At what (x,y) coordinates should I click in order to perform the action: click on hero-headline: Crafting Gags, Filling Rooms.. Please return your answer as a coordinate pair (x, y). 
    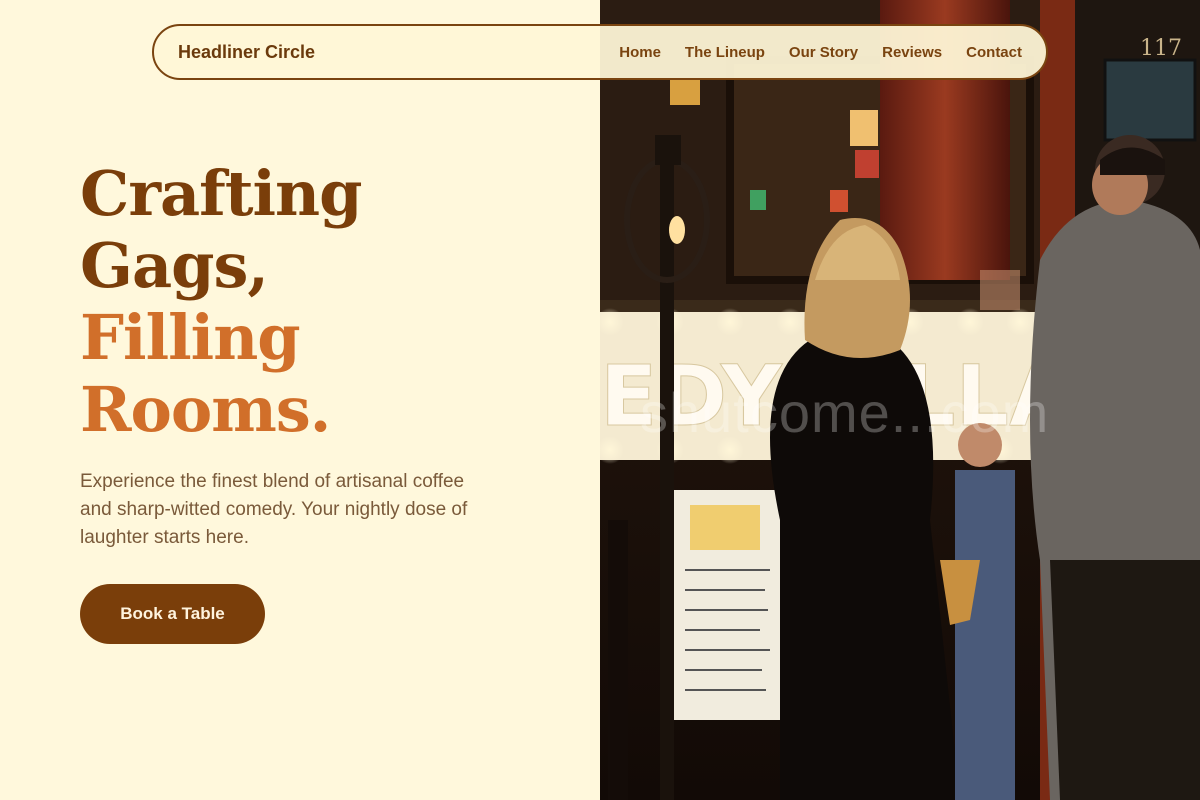
    Looking at the image, I should click on (310, 302).